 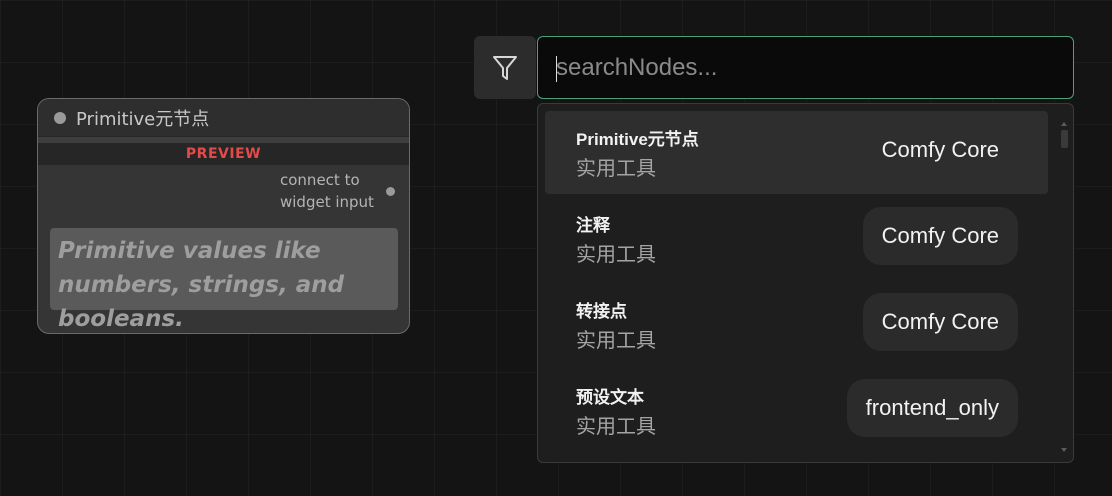 What do you see at coordinates (1064, 139) in the screenshot?
I see `scroll-thumb` at bounding box center [1064, 139].